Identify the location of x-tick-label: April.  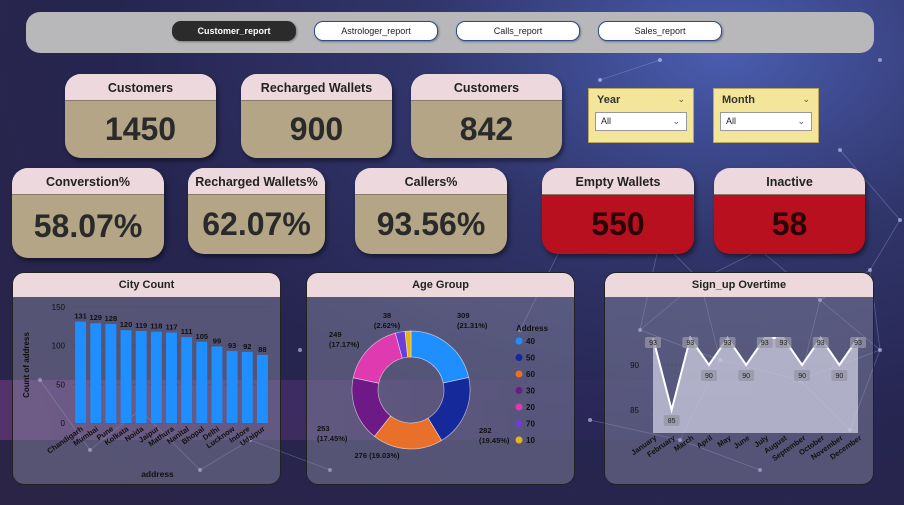
(704, 441).